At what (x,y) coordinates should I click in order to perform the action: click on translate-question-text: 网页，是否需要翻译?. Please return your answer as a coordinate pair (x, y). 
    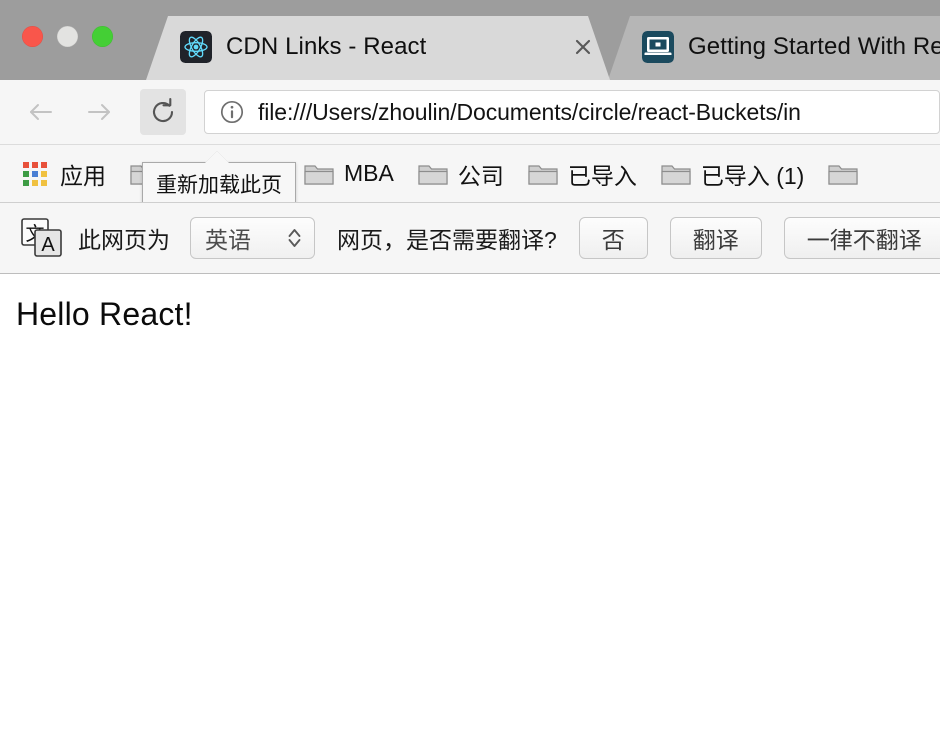
    Looking at the image, I should click on (447, 240).